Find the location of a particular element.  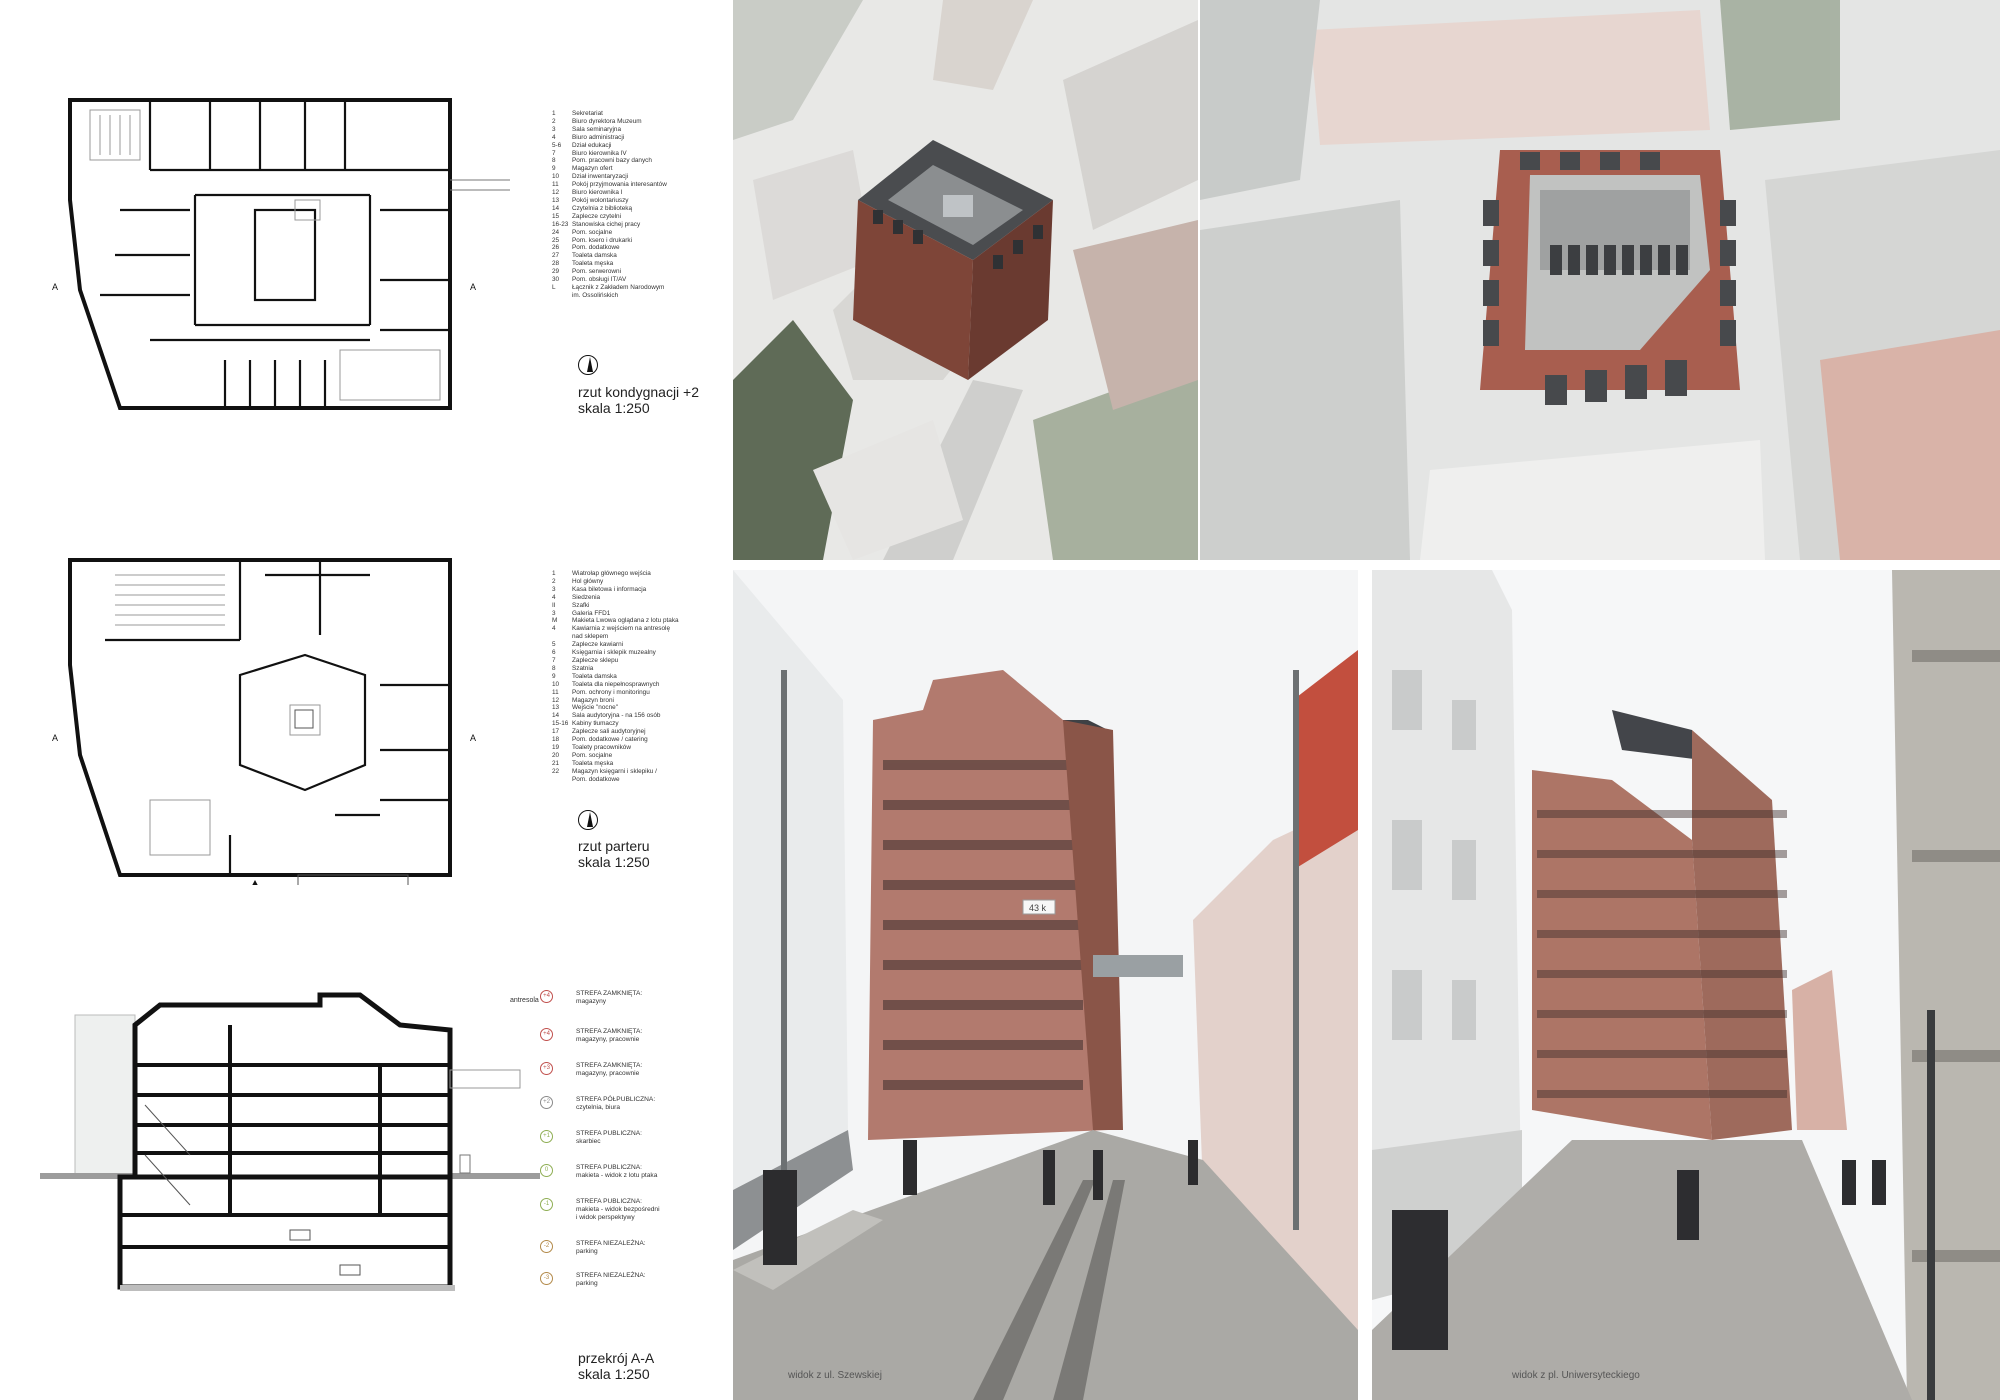

legend-row: 1 Wiatrołap głównego wejścia is located at coordinates (632, 574).